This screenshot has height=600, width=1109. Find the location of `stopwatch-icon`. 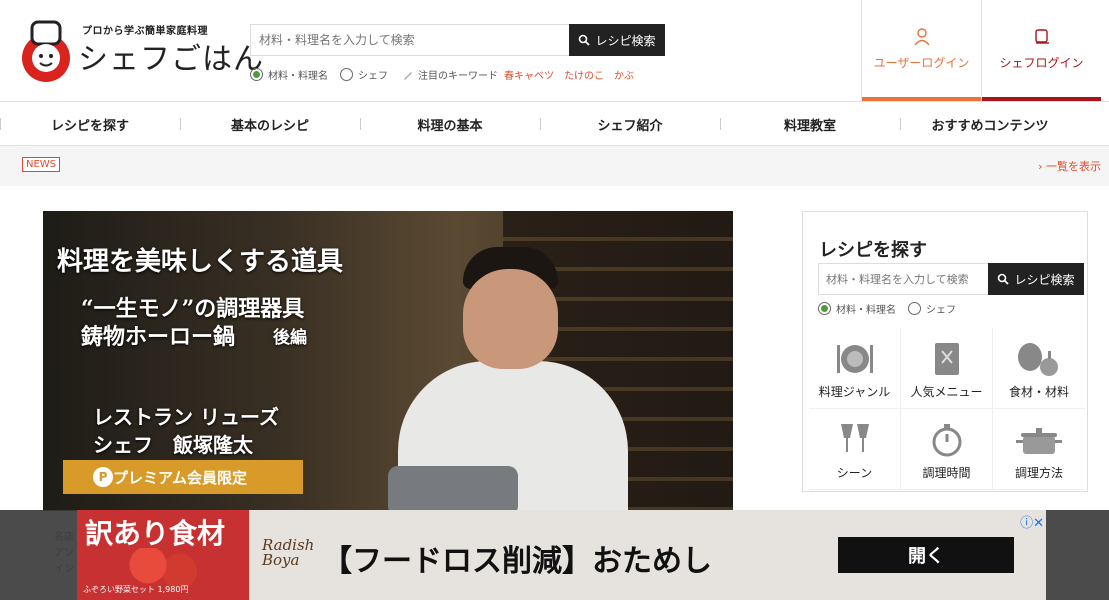

stopwatch-icon is located at coordinates (946, 440).